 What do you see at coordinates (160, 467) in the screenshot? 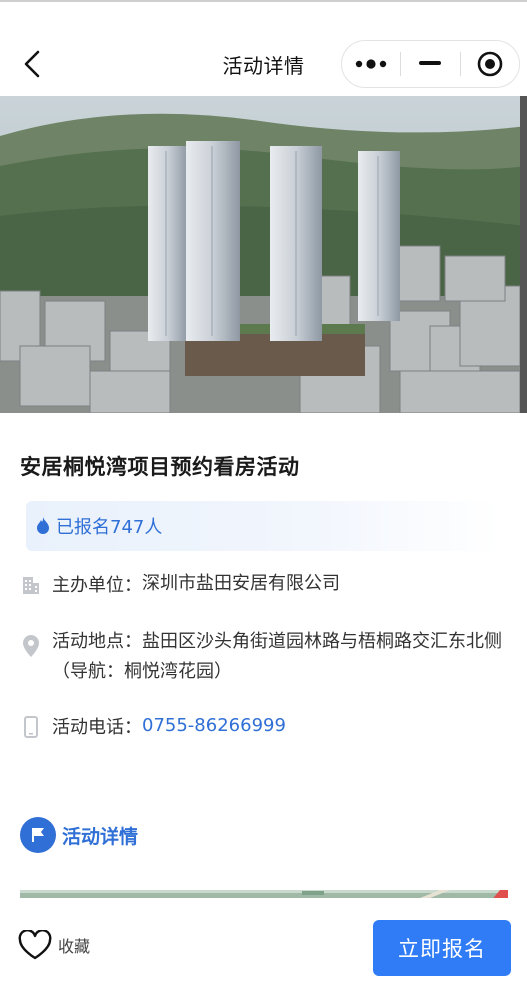
I see `activity-title: 安居桐悦湾项目预约看房活动` at bounding box center [160, 467].